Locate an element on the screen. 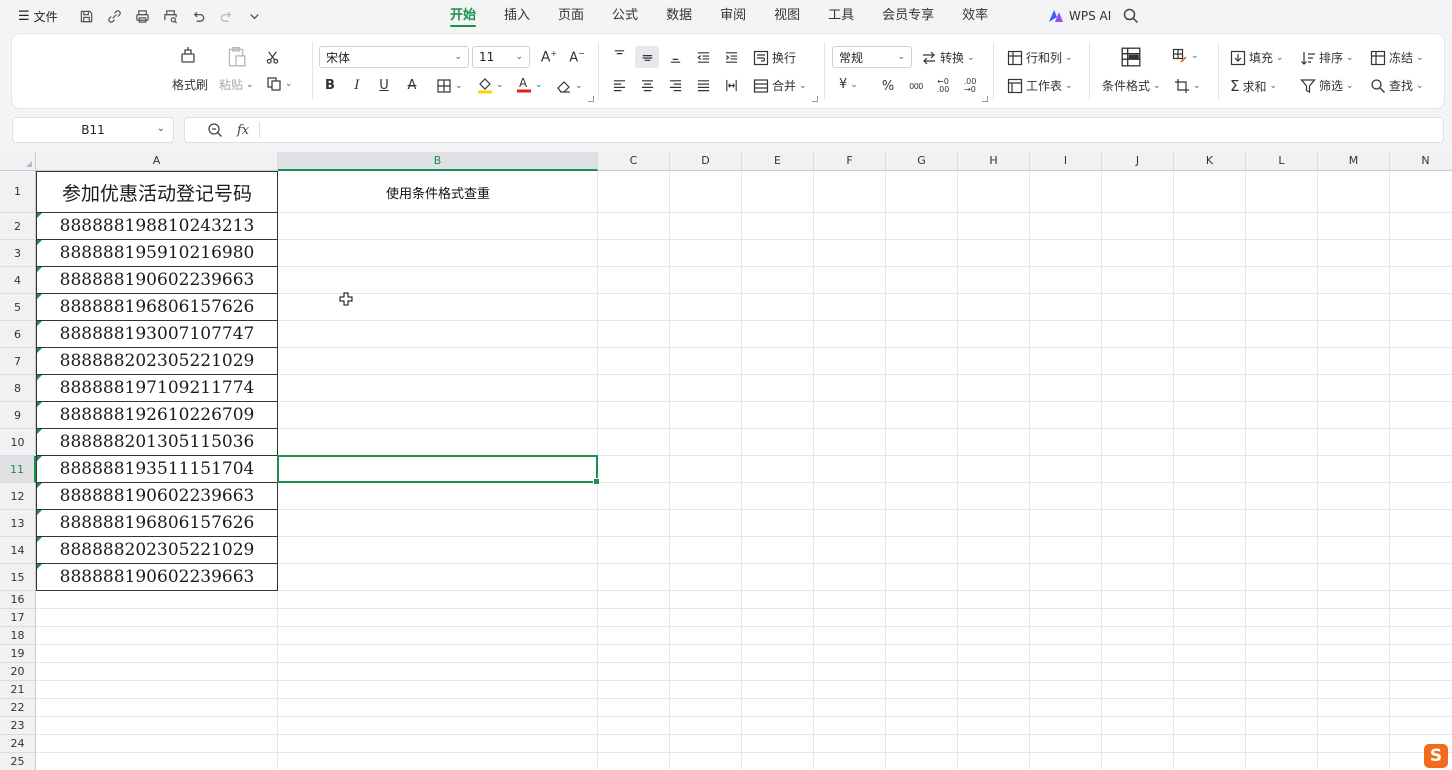  paste-icon is located at coordinates (236, 57).